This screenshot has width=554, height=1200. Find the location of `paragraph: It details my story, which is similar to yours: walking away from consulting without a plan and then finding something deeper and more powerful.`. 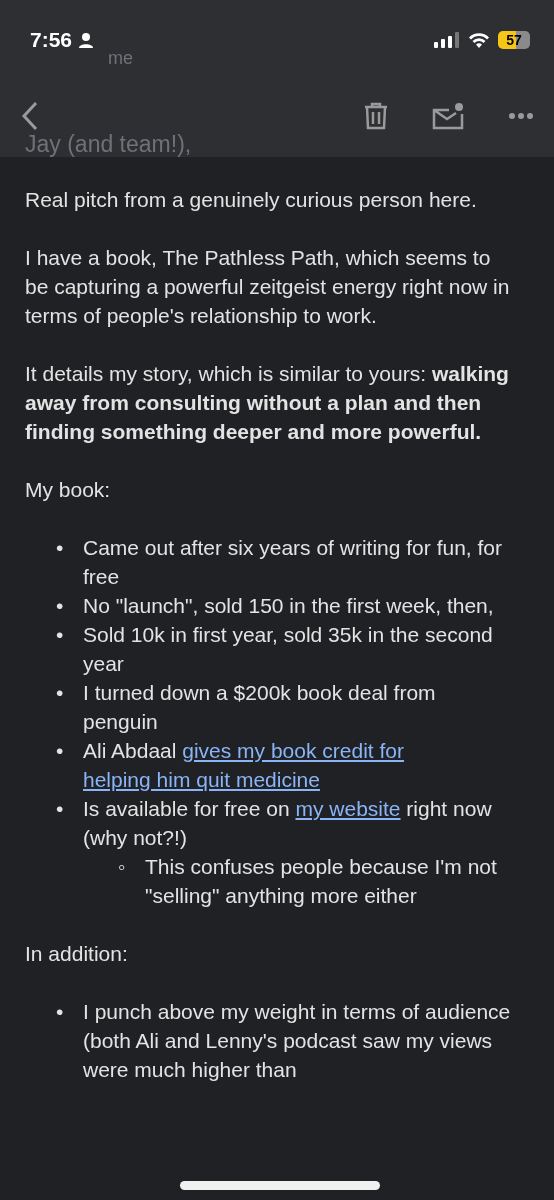

paragraph: It details my story, which is similar to yours: walking away from consulting without a plan and then finding something deeper and more powerful. is located at coordinates (267, 403).